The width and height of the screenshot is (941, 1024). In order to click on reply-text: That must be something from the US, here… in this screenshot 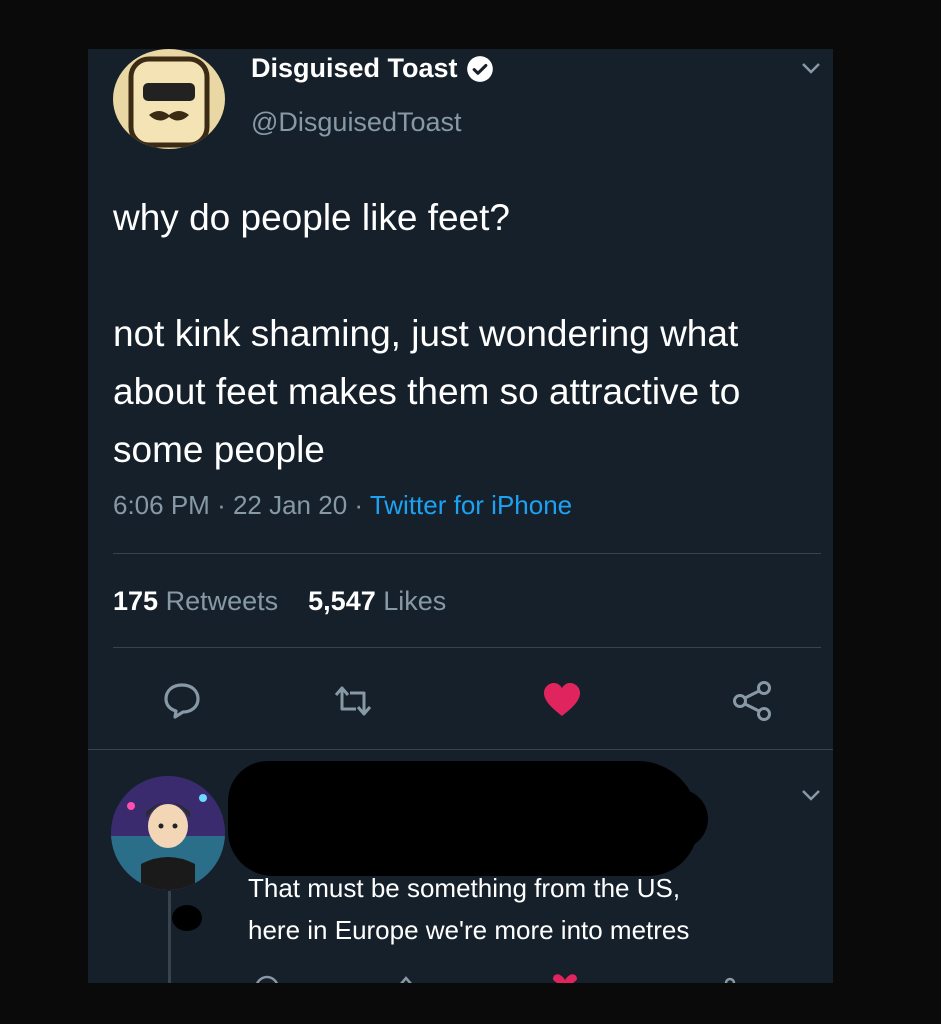, I will do `click(528, 909)`.